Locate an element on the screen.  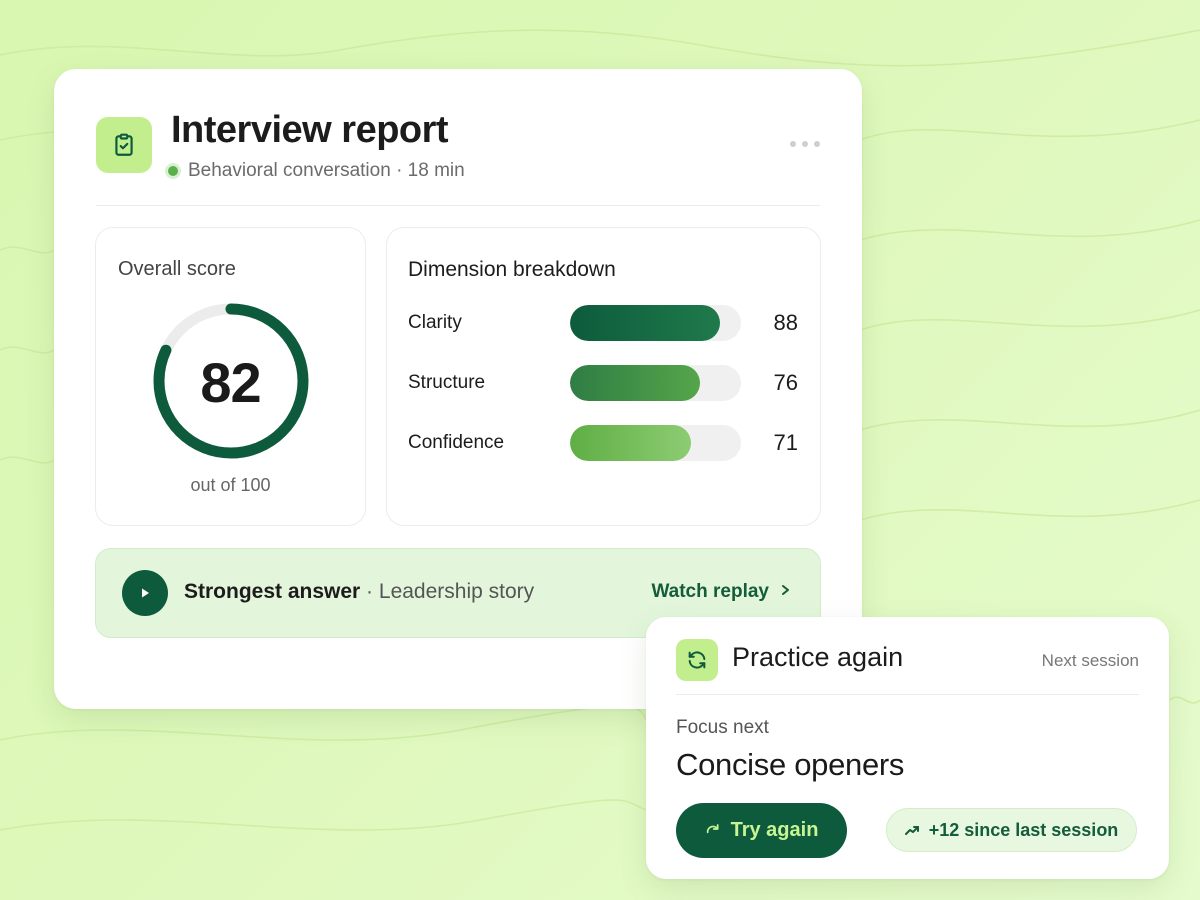
dimension-row-structure: Structure 76 is located at coordinates (603, 383).